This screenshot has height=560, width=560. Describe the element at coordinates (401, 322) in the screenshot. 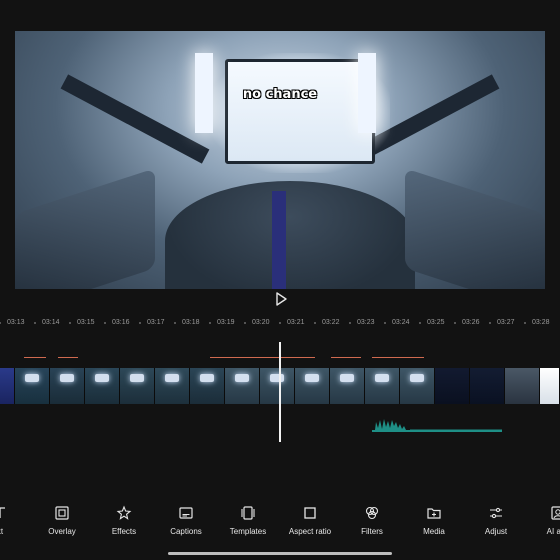

I see `ruler-tick-label: 03:24` at that location.